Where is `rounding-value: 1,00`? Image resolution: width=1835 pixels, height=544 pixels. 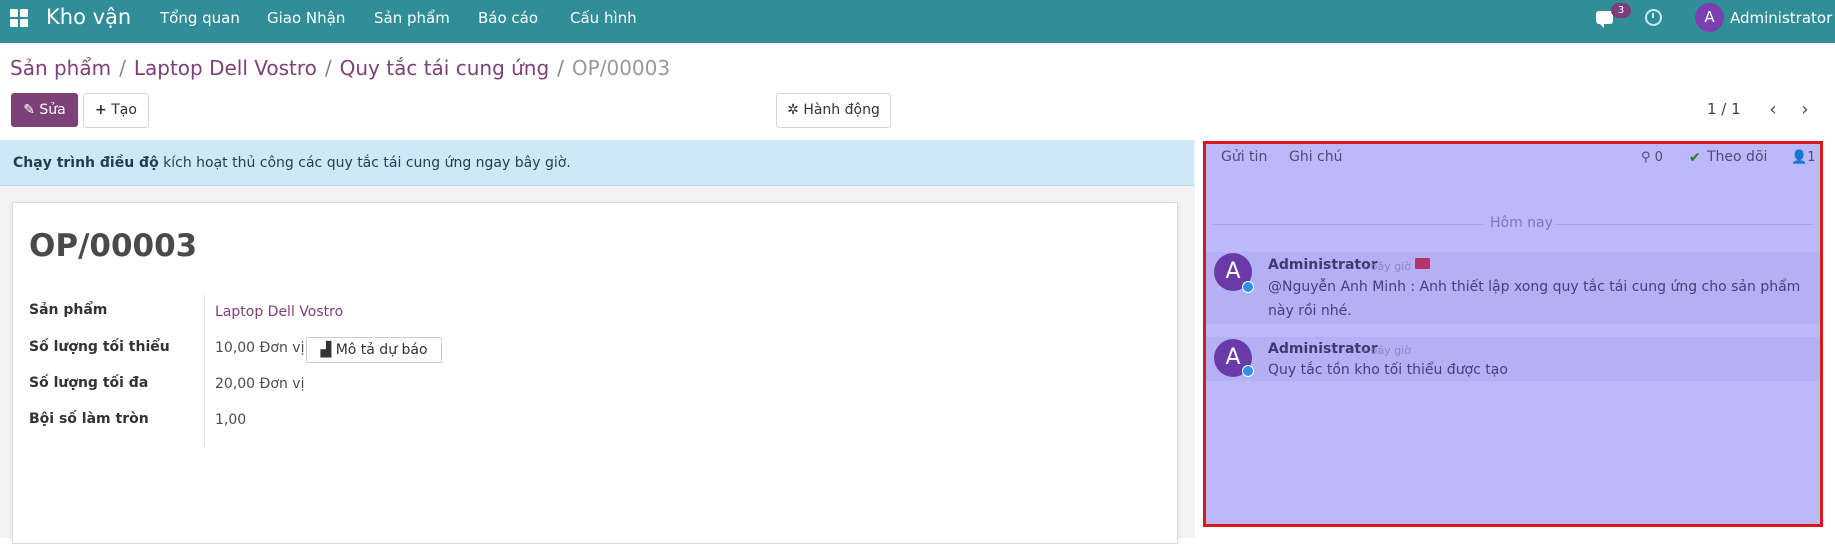
rounding-value: 1,00 is located at coordinates (231, 420).